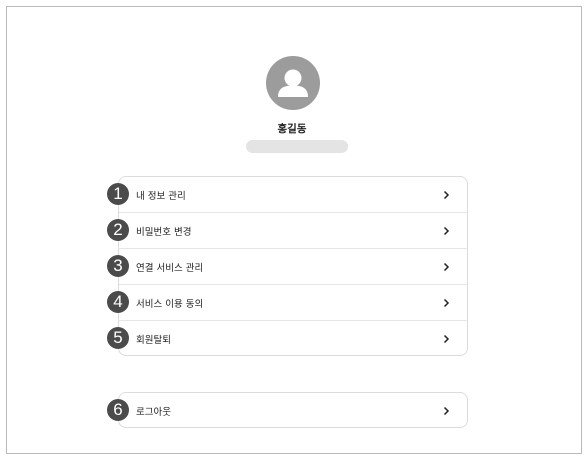 The image size is (584, 456). What do you see at coordinates (293, 303) in the screenshot?
I see `menu-item-service-consent: 서비스 이용 동의` at bounding box center [293, 303].